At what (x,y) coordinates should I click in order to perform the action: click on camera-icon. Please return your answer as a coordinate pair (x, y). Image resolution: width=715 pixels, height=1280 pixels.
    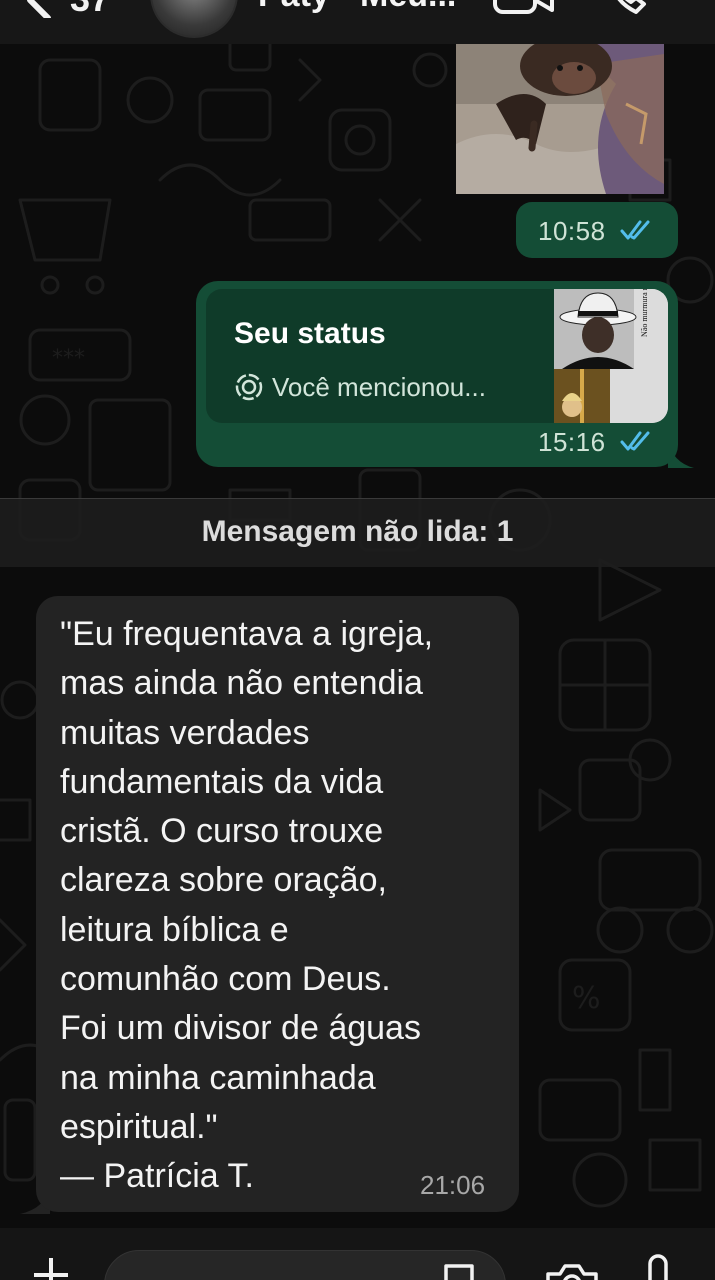
    Looking at the image, I should click on (572, 1270).